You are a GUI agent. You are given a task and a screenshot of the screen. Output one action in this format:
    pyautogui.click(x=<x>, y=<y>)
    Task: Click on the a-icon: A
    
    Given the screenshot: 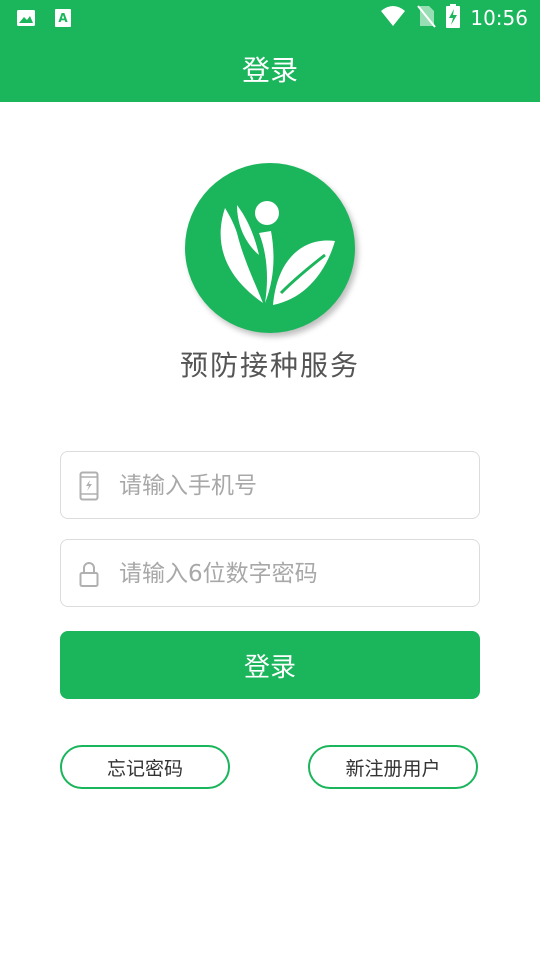 What is the action you would take?
    pyautogui.click(x=63, y=20)
    